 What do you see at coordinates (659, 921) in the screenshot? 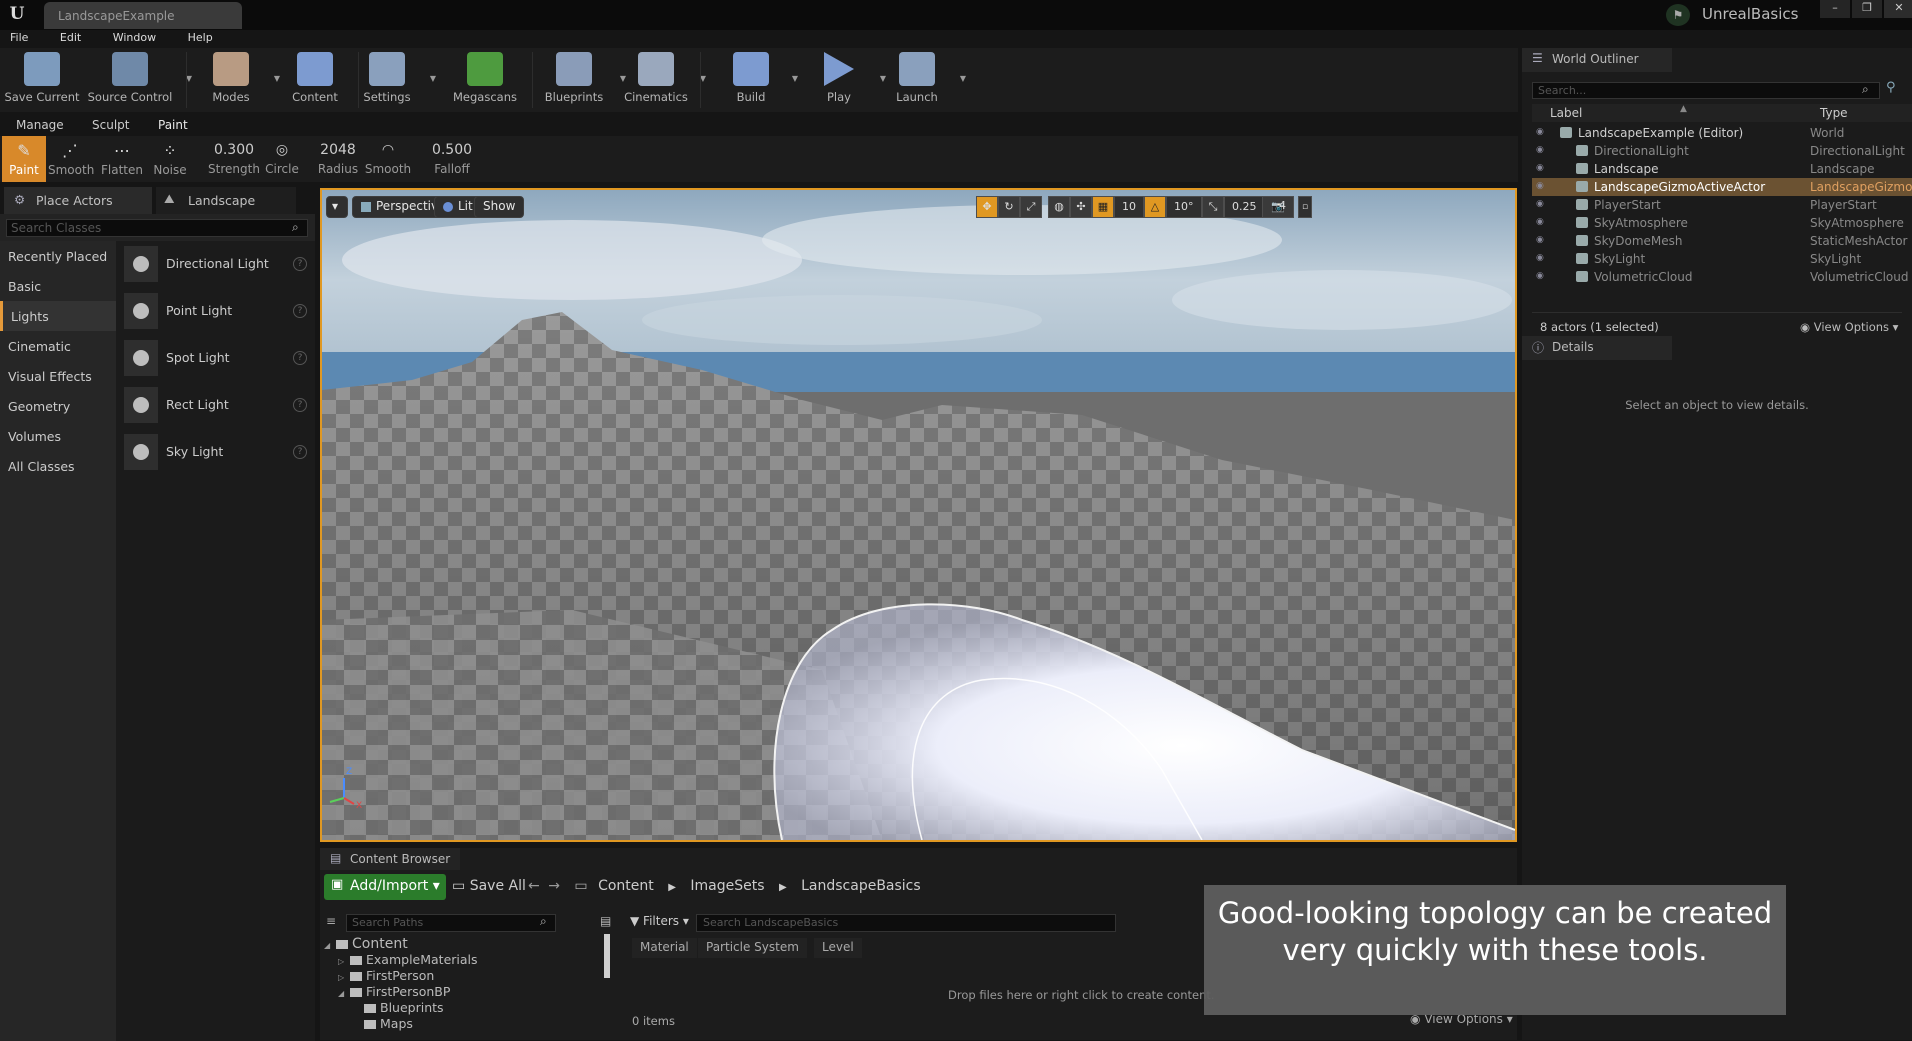
I see `filters-button: ▼ Filters ▾` at bounding box center [659, 921].